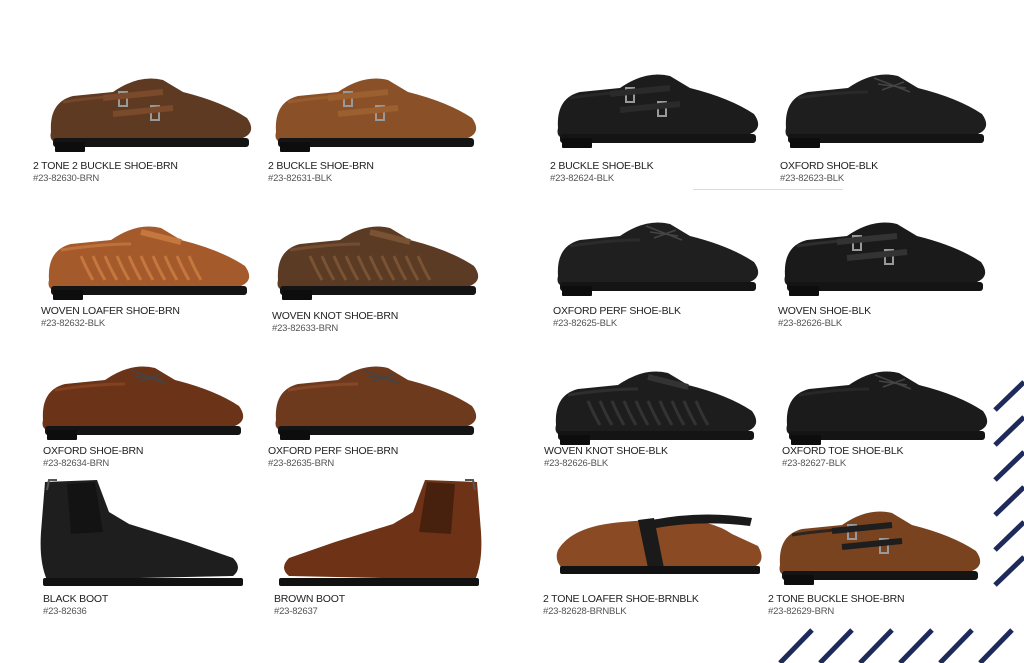 This screenshot has width=1024, height=663. I want to click on product-card: 2 BUCKLE SHOE-BLK #23-82624-BLK, so click(660, 122).